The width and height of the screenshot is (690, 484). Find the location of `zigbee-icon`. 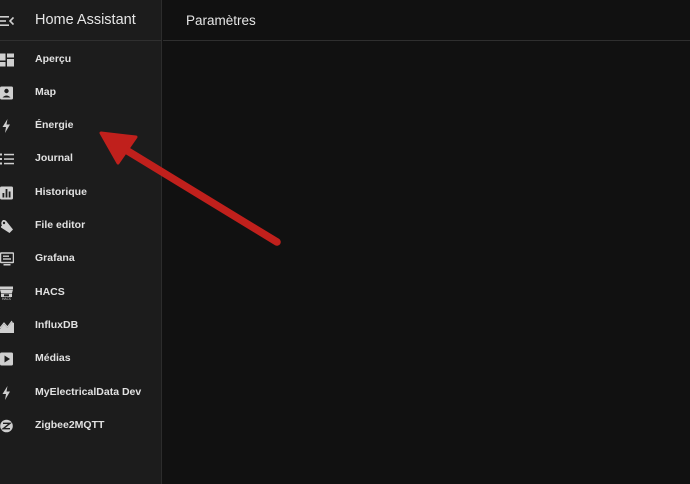

zigbee-icon is located at coordinates (7, 426).